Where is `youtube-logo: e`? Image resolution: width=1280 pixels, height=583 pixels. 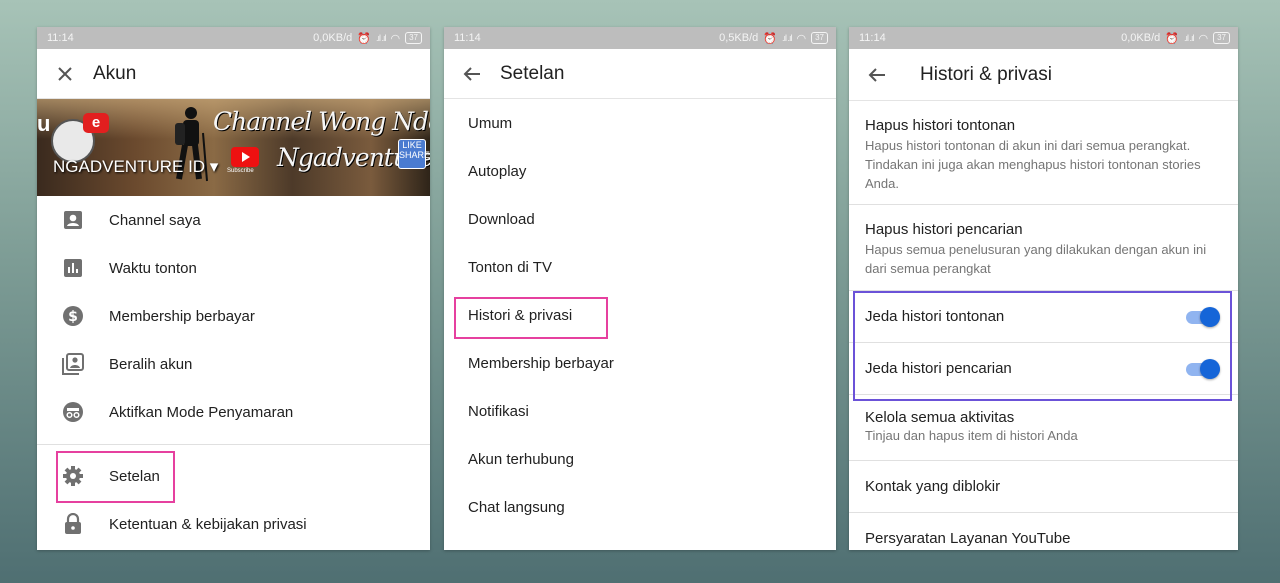 youtube-logo: e is located at coordinates (96, 123).